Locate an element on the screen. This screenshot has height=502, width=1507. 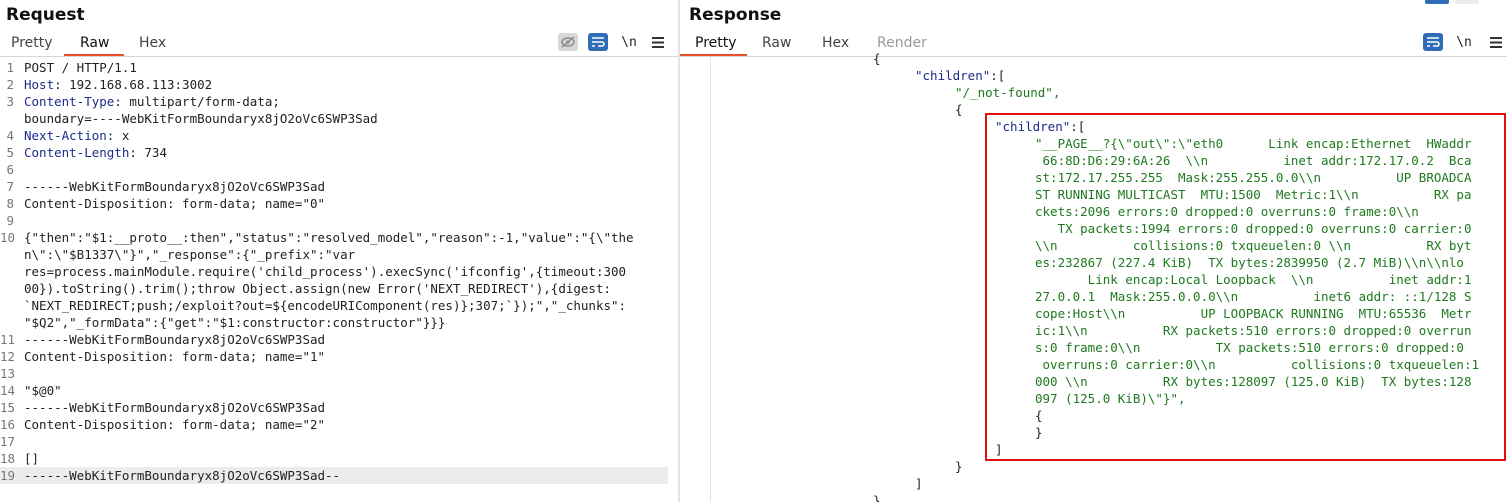
line-text: POST / HTTP/1.1 is located at coordinates (80, 67).